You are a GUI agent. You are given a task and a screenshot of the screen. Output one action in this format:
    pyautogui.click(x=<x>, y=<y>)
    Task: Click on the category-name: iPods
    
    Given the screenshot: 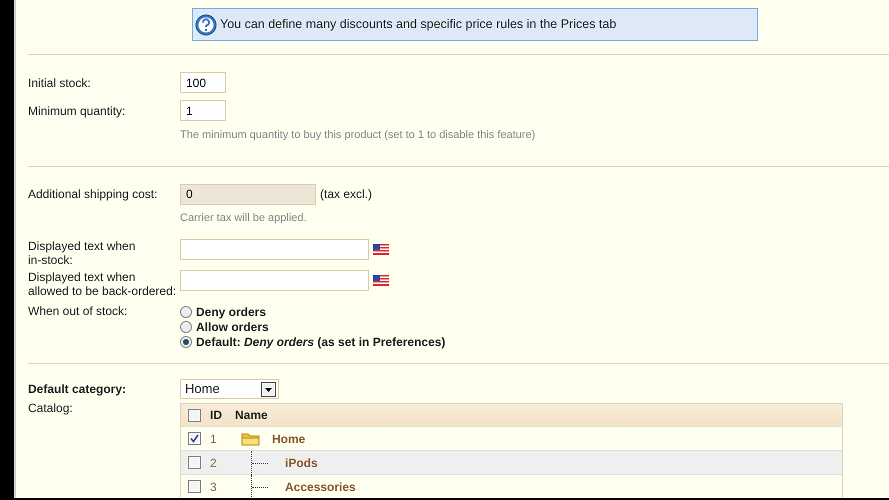 What is the action you would take?
    pyautogui.click(x=301, y=463)
    